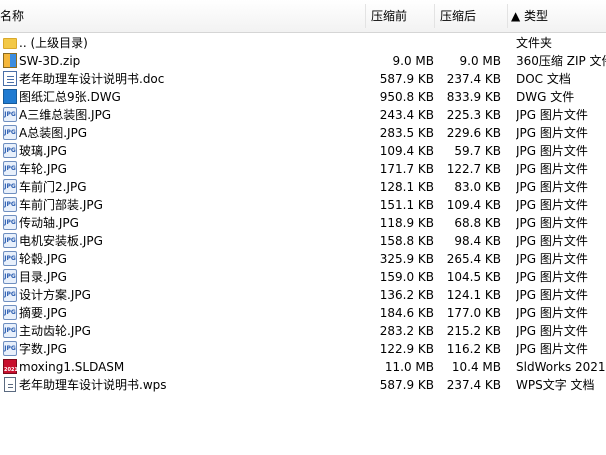 The height and width of the screenshot is (455, 606). Describe the element at coordinates (406, 133) in the screenshot. I see `file-original-size: 283.5 KB` at that location.